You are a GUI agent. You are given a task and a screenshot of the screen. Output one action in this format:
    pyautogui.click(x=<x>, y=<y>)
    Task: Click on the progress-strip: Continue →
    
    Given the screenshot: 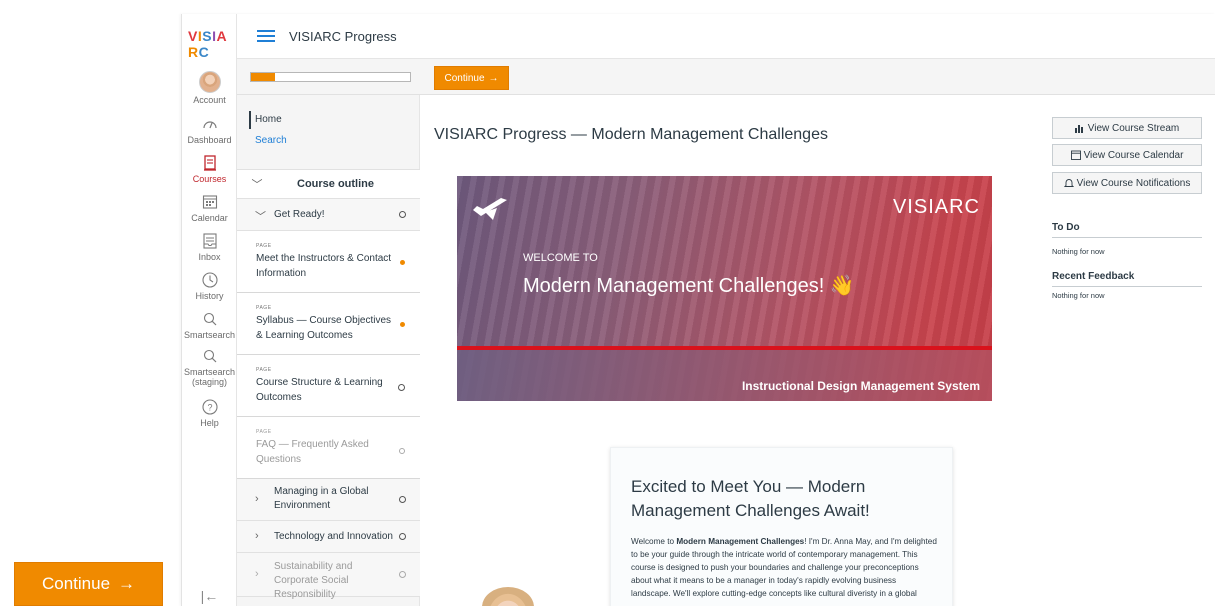 What is the action you would take?
    pyautogui.click(x=726, y=77)
    